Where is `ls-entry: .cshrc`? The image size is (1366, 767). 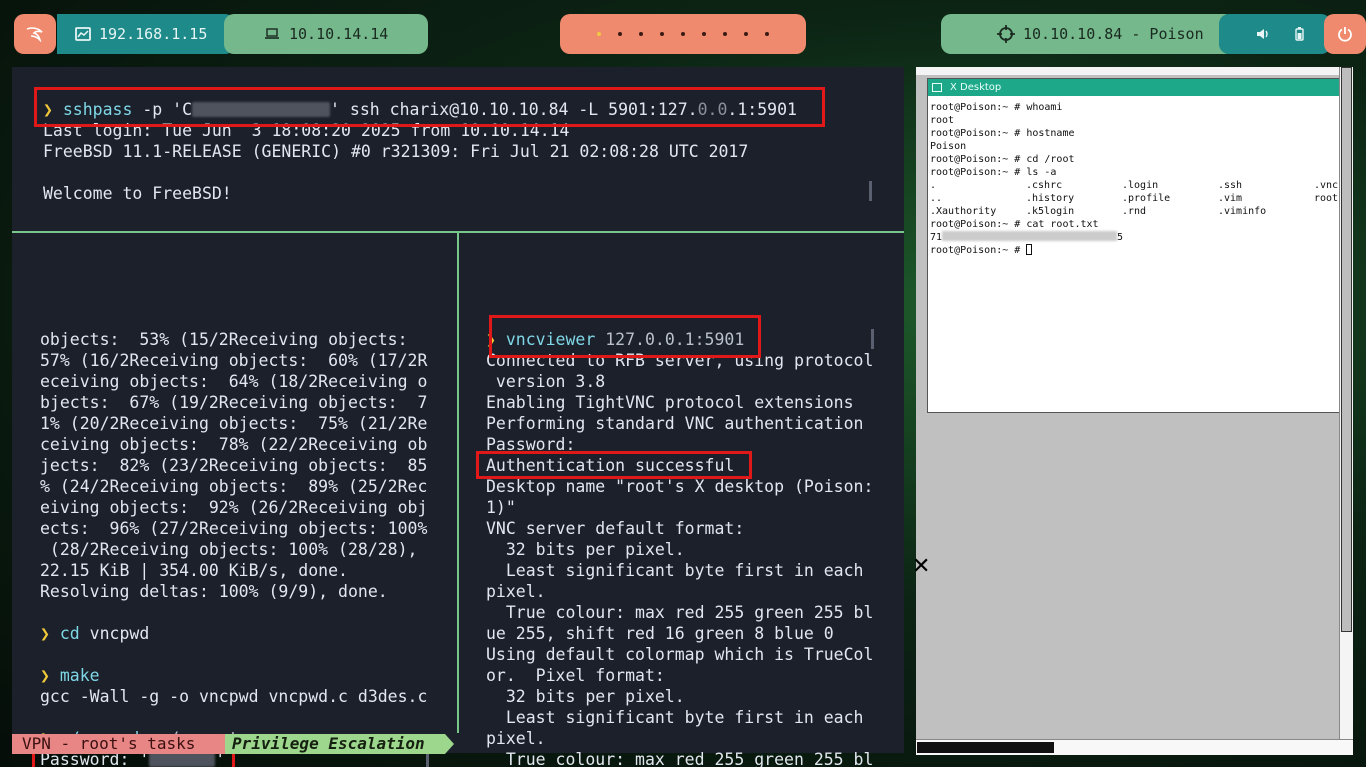
ls-entry: .cshrc is located at coordinates (1044, 185).